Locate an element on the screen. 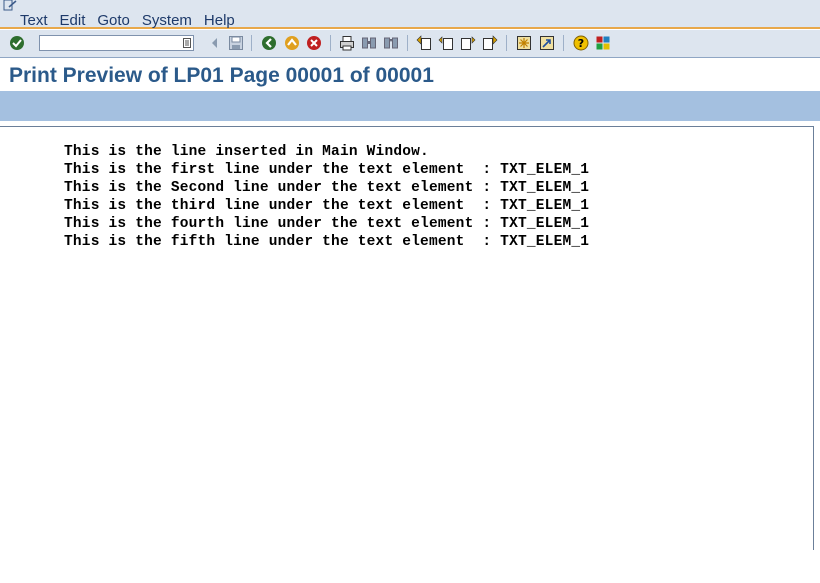 This screenshot has width=820, height=583. next-page-icon is located at coordinates (468, 43).